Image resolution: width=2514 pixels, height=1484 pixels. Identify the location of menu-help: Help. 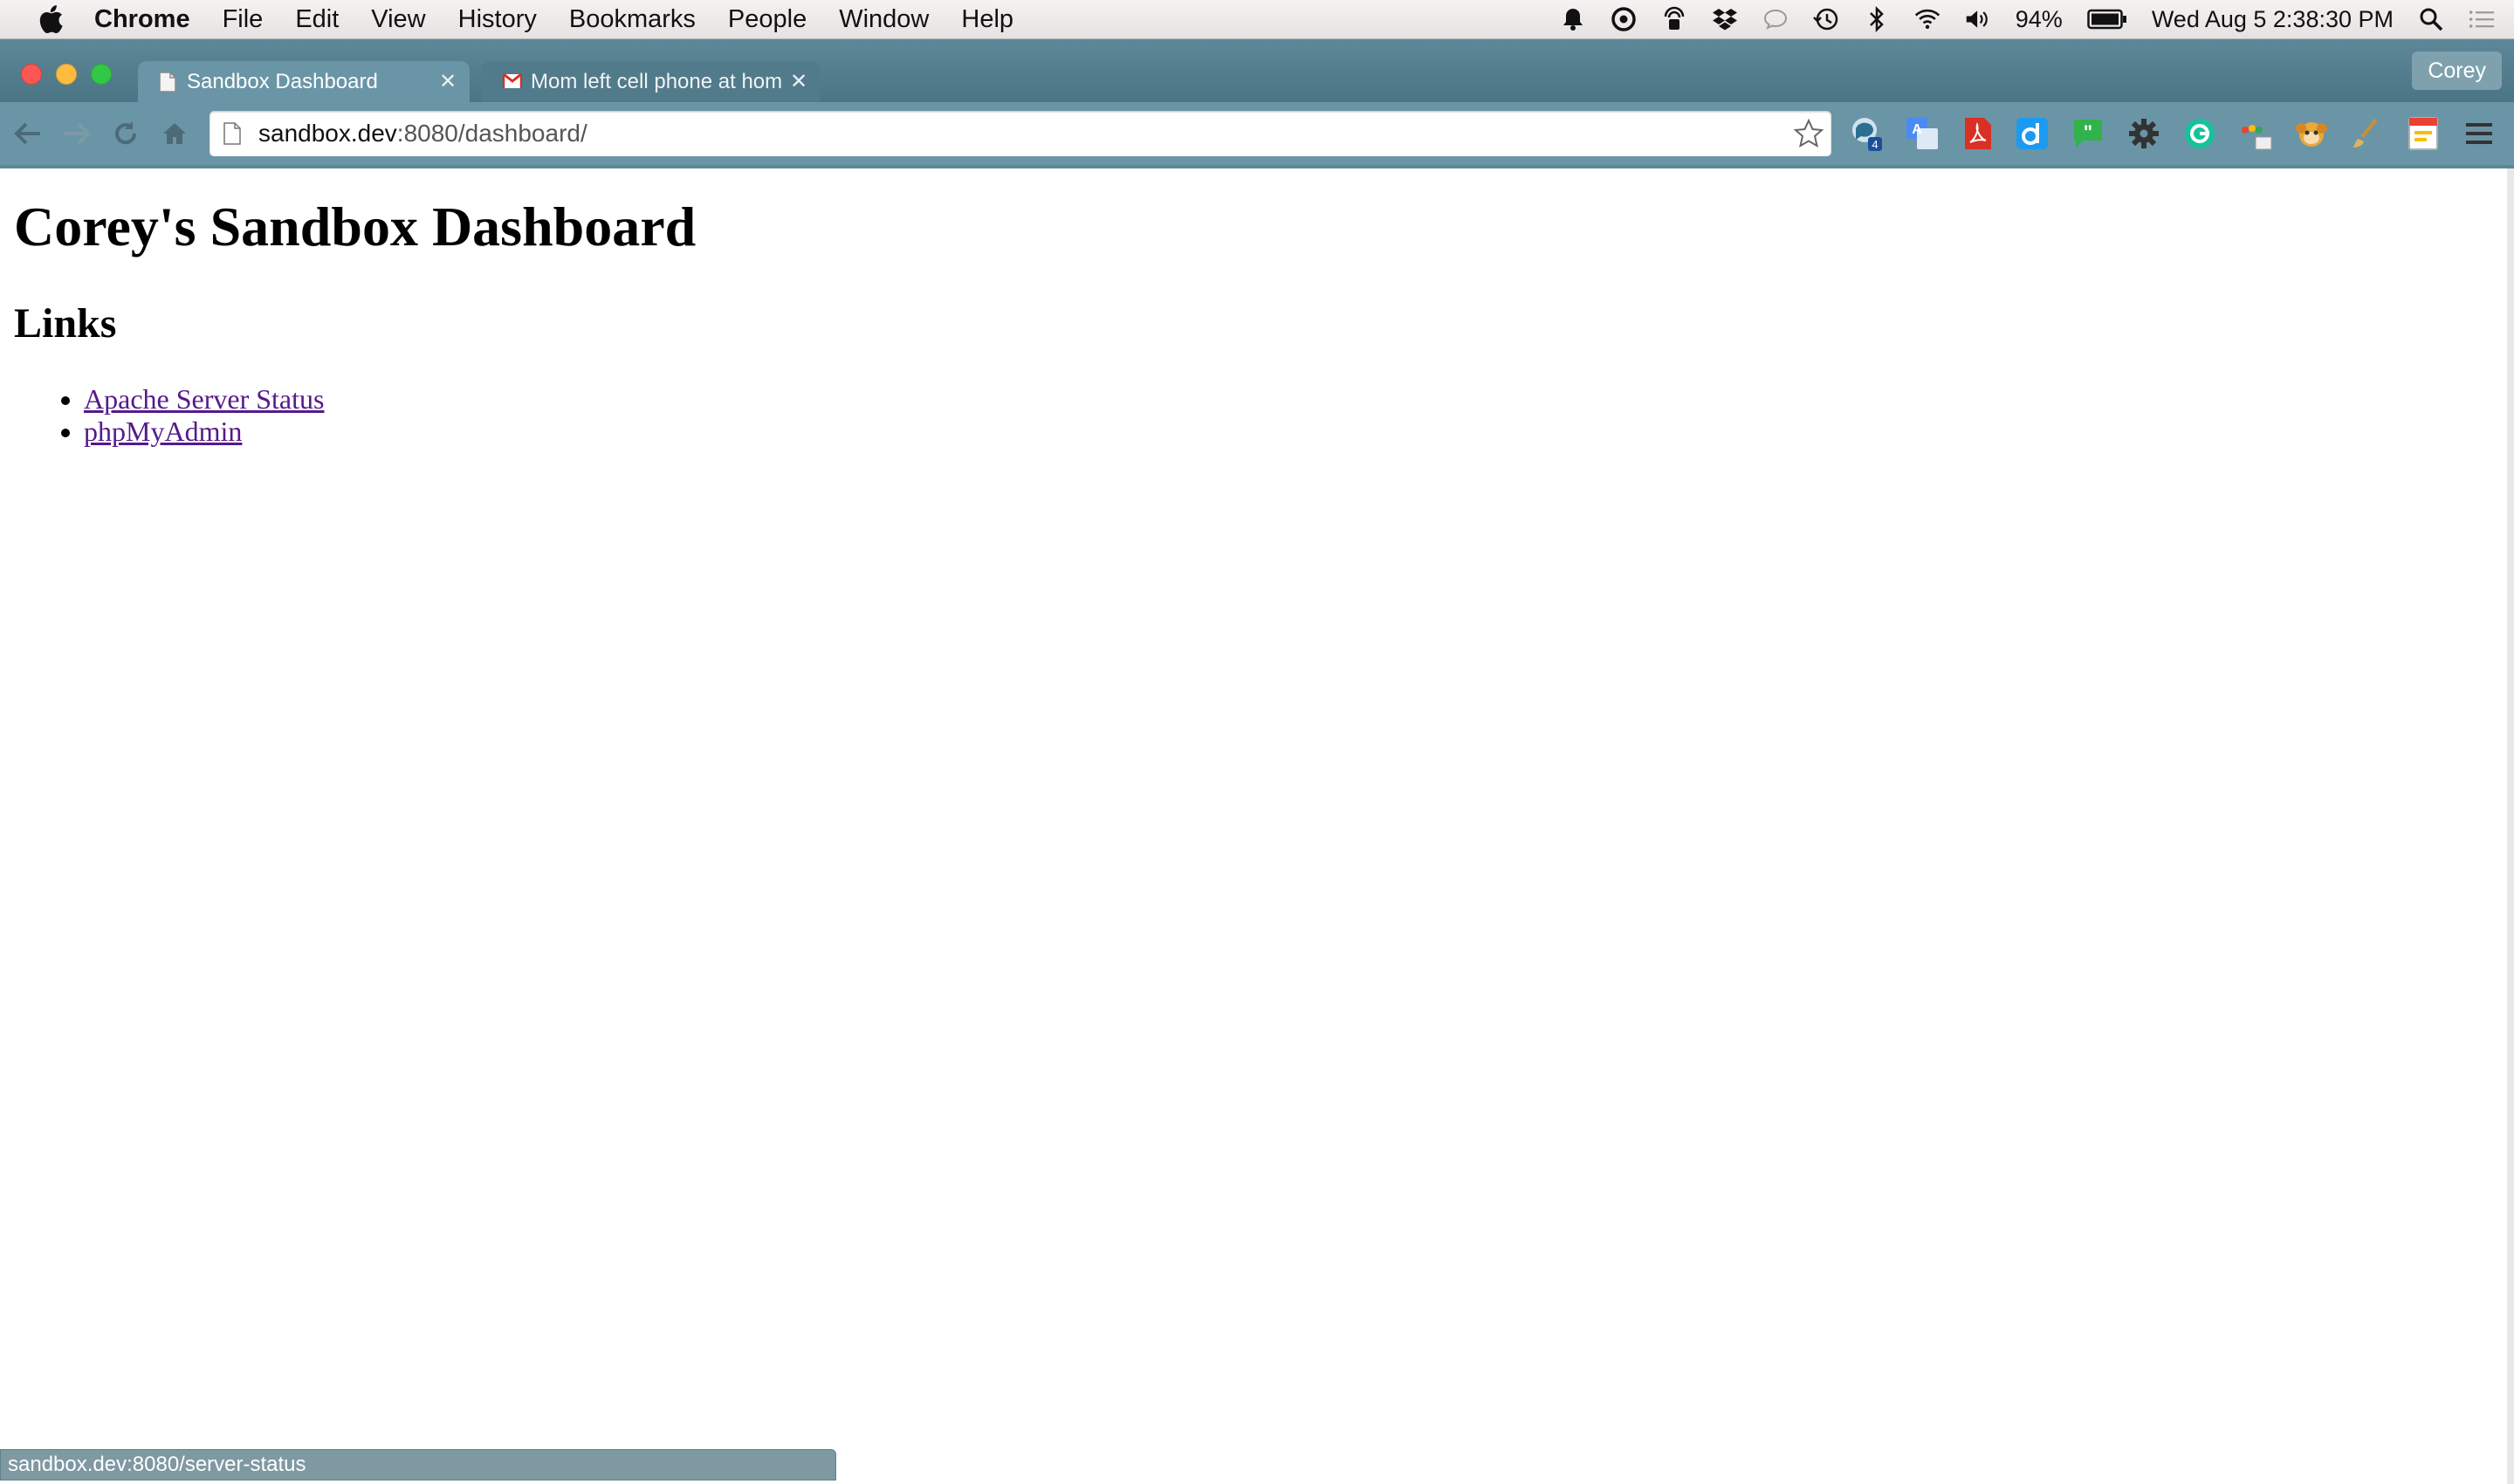
(987, 19).